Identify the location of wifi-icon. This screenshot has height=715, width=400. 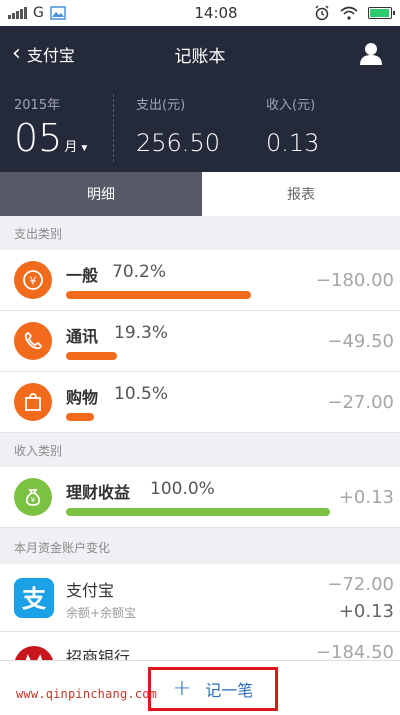
(349, 13).